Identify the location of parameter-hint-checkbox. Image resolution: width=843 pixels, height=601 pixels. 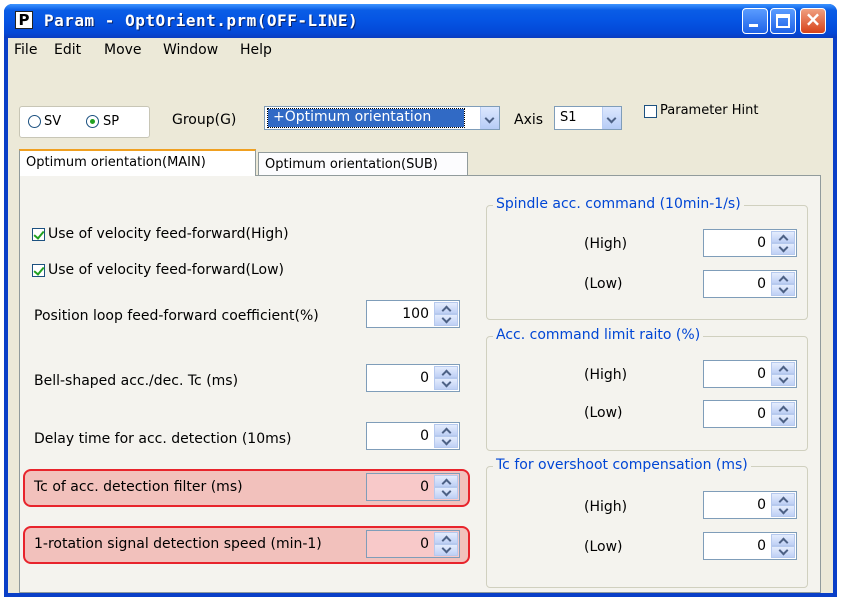
(650, 111).